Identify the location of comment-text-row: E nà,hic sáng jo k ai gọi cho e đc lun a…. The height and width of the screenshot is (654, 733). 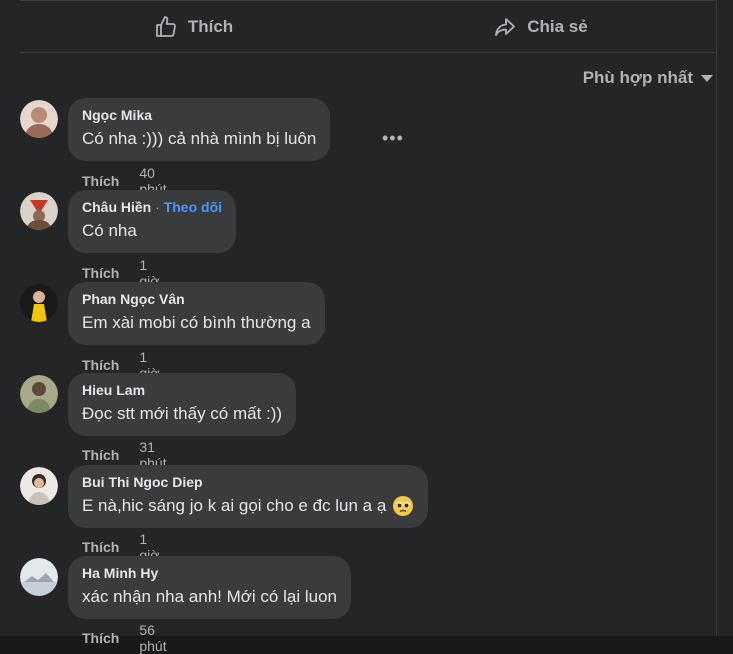
(248, 506).